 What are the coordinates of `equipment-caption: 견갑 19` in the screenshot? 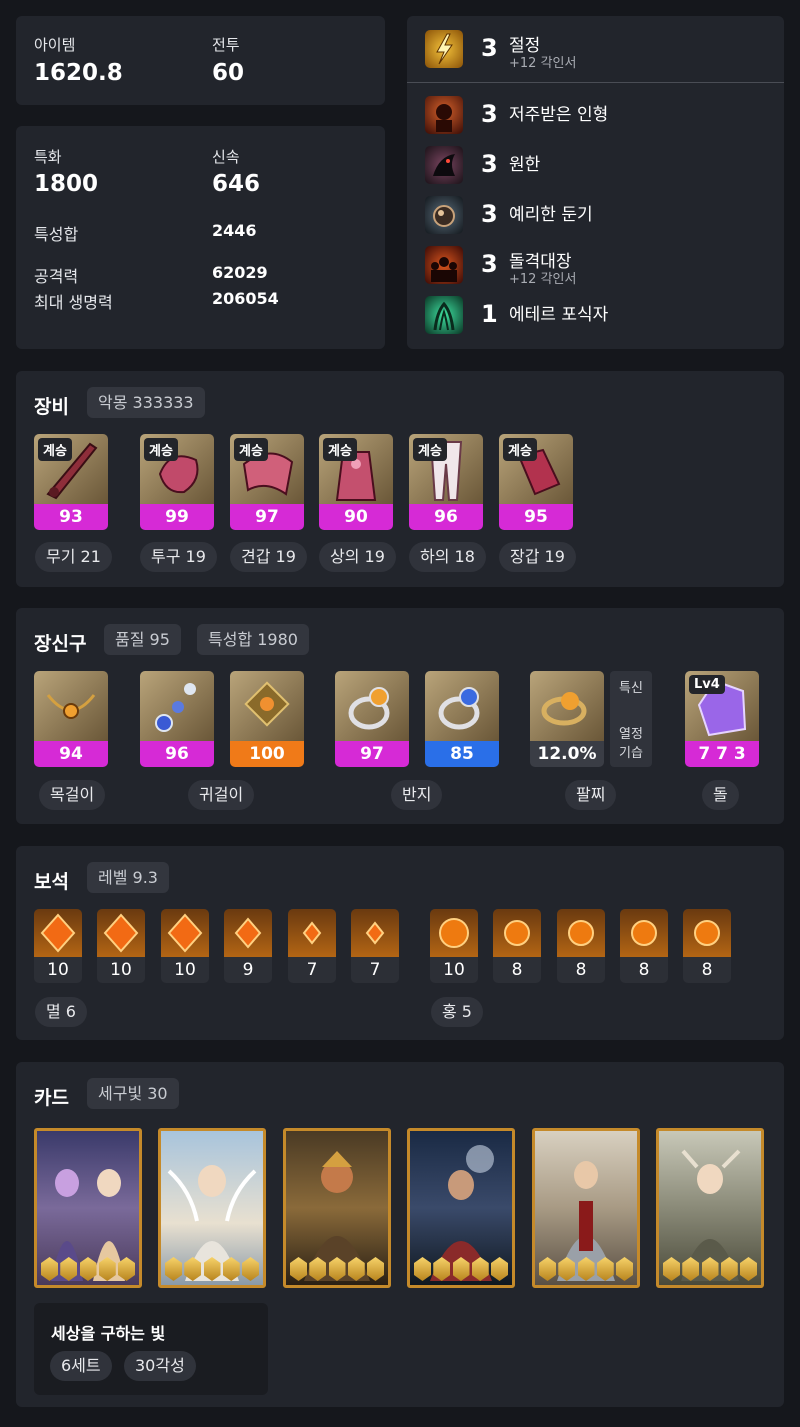 It's located at (268, 557).